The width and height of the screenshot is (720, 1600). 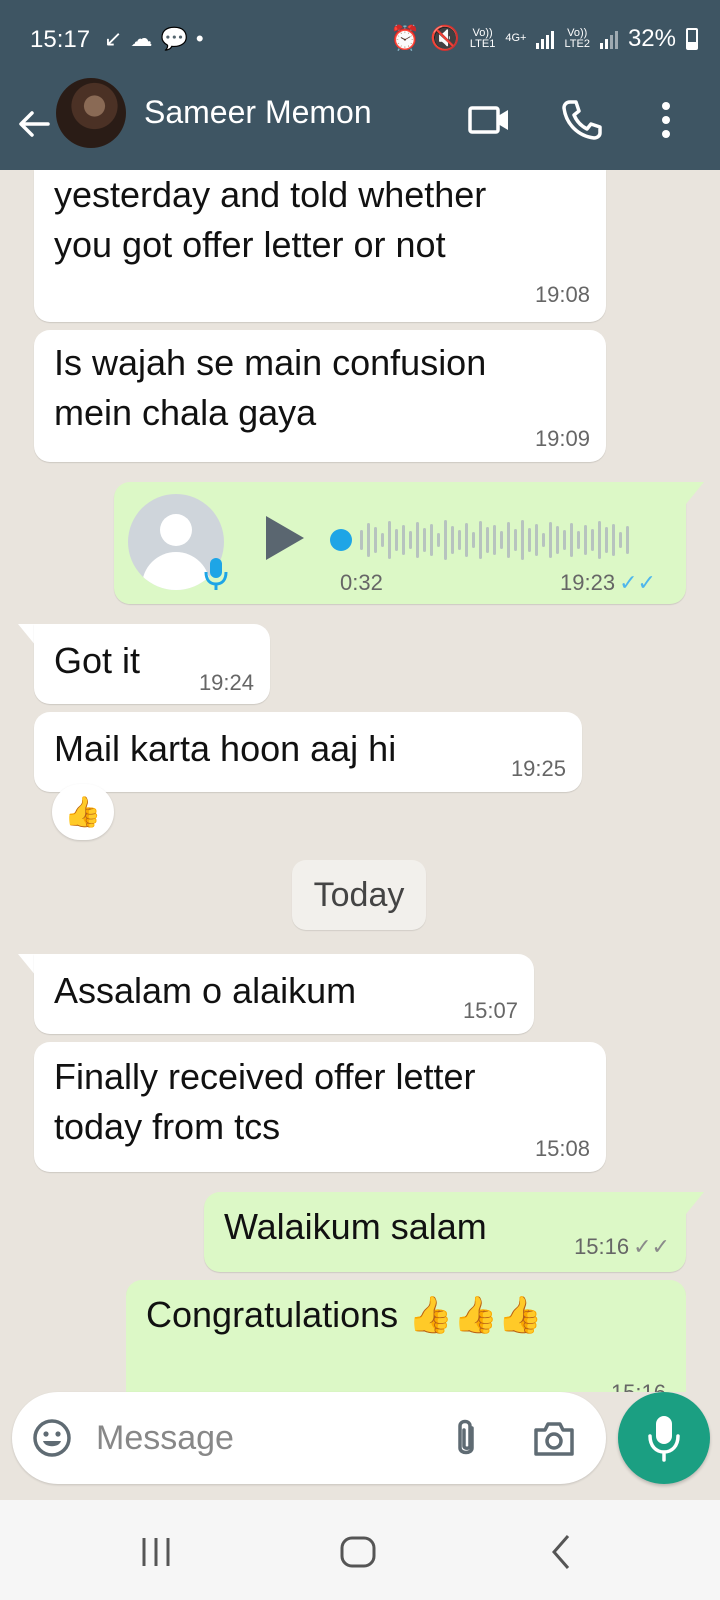 I want to click on sim2-label: Vo)) LTE2, so click(x=577, y=38).